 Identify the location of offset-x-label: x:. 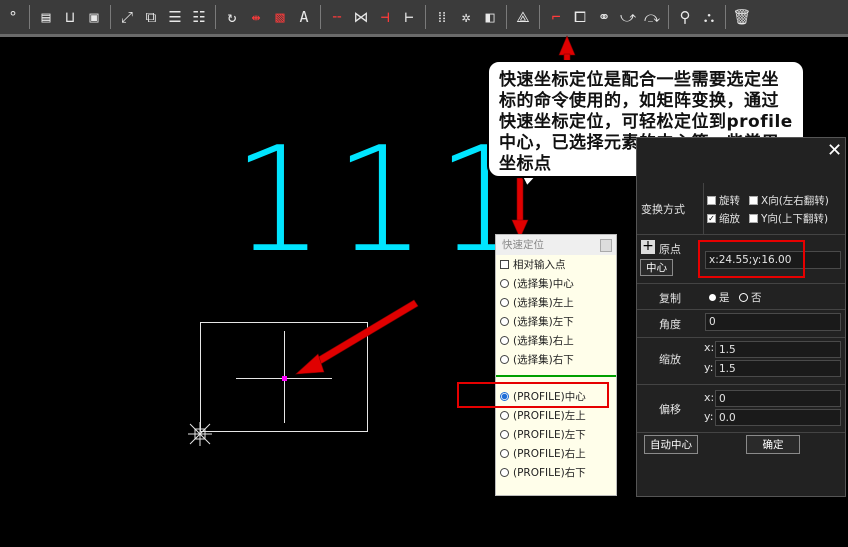
(709, 397).